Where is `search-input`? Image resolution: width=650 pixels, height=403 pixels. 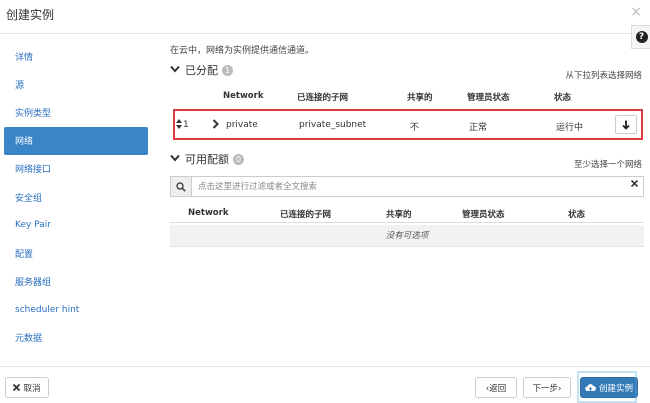
search-input is located at coordinates (408, 186).